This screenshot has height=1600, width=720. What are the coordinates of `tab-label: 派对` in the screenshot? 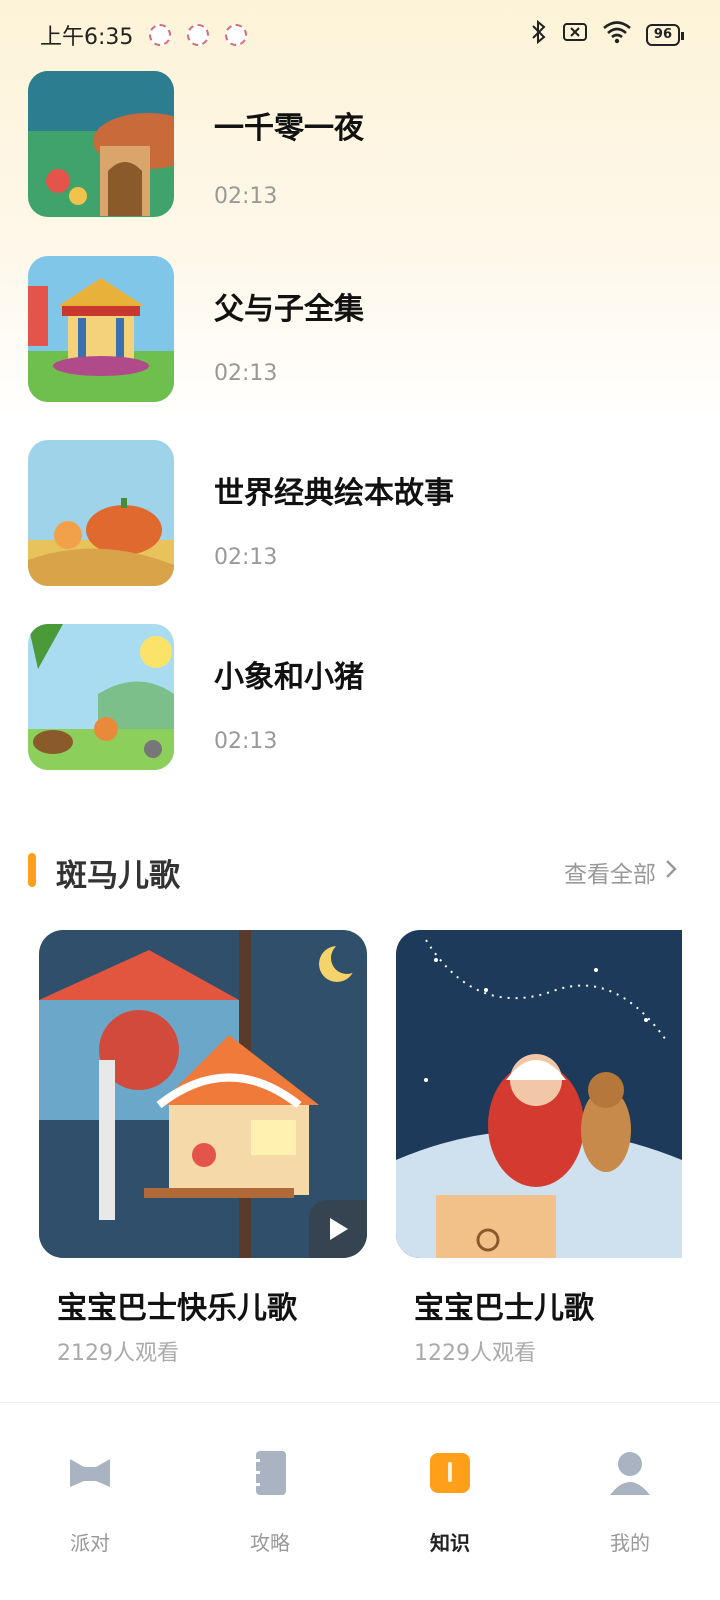 It's located at (90, 1543).